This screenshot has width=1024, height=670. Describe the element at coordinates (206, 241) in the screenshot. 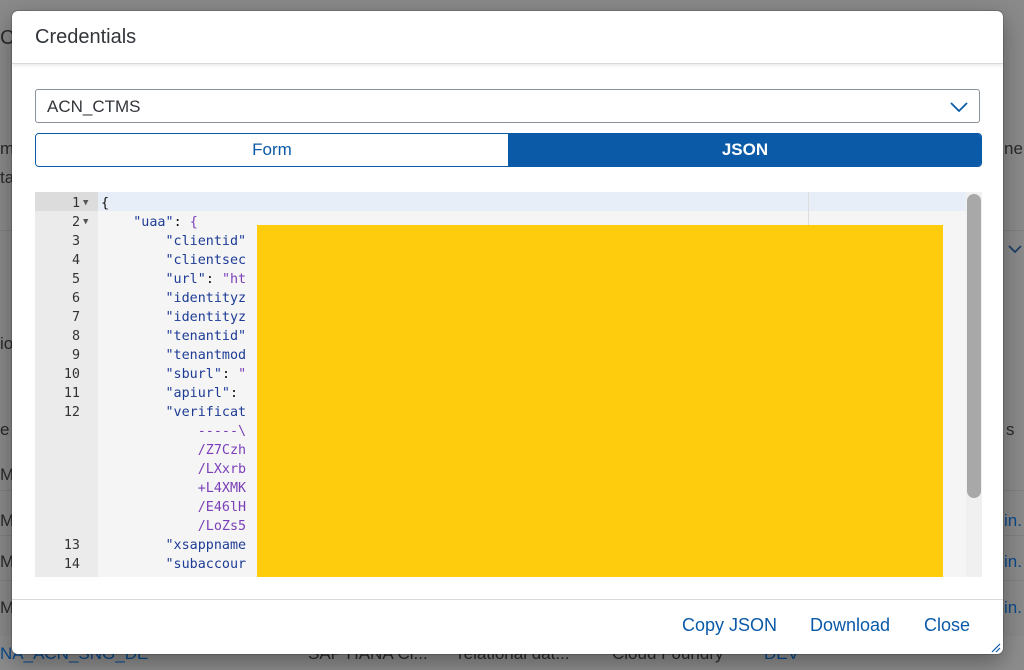

I see `code-text: "clientid"` at that location.